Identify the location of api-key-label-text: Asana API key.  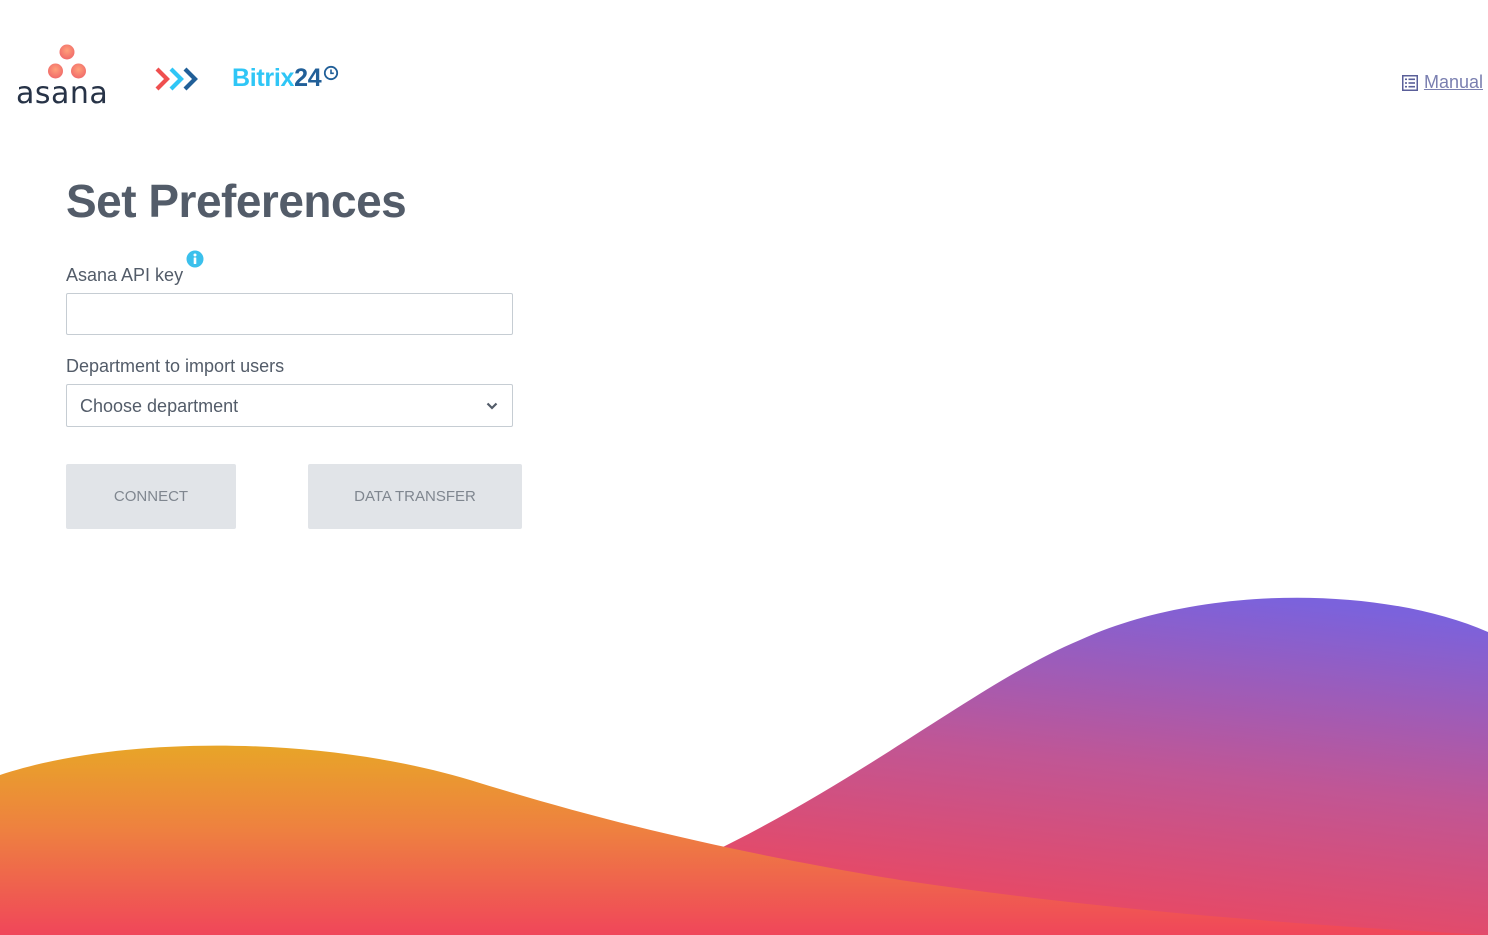
(125, 275).